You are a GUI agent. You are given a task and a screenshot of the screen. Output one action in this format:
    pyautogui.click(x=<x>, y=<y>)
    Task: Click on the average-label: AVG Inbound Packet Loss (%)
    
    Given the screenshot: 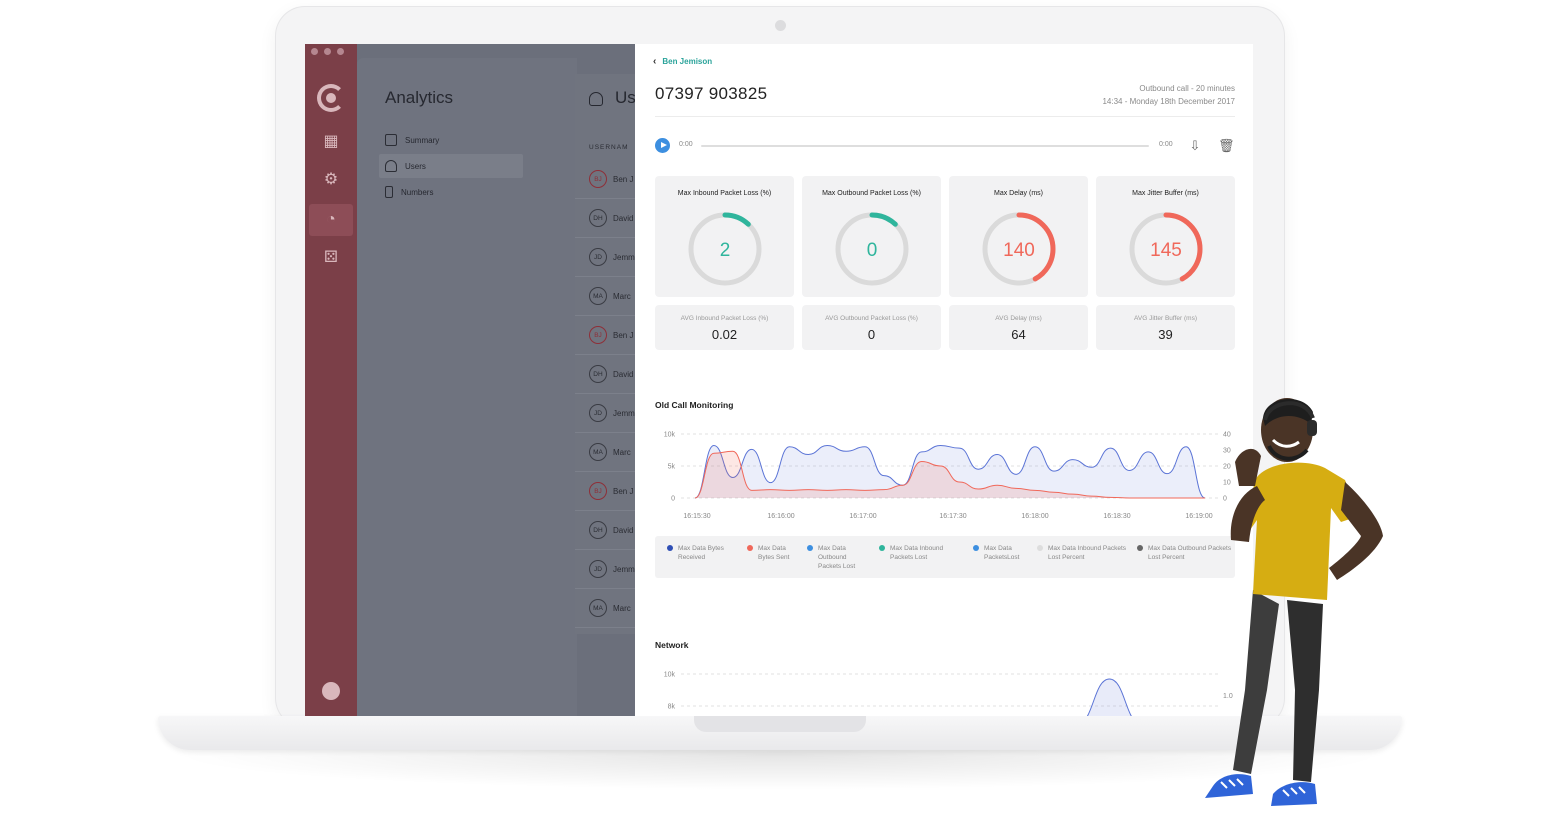 What is the action you would take?
    pyautogui.click(x=724, y=318)
    